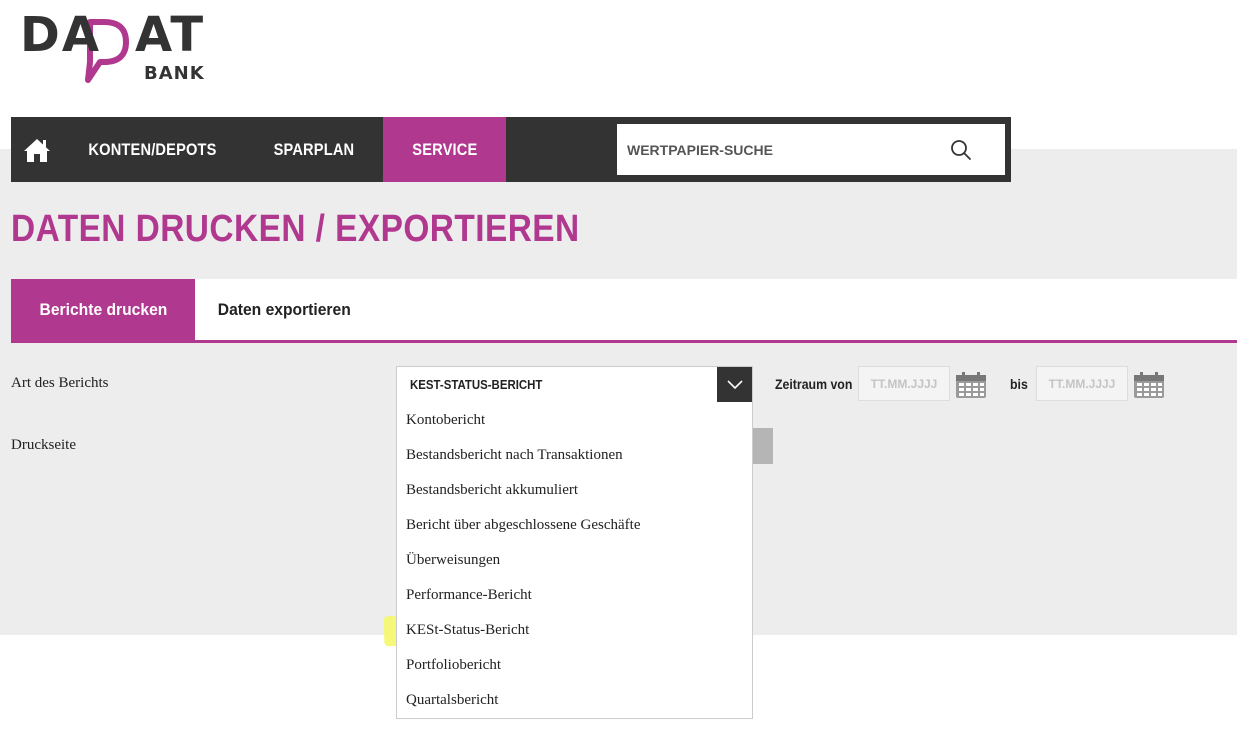  What do you see at coordinates (1019, 384) in the screenshot?
I see `zeitraum-bis-label: bis` at bounding box center [1019, 384].